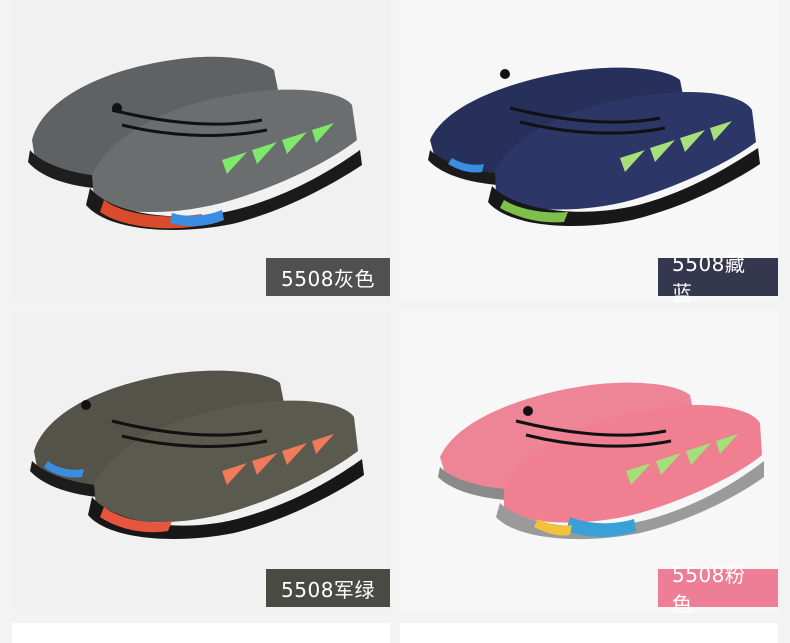  Describe the element at coordinates (328, 588) in the screenshot. I see `product-label-army-green: 5508军绿` at that location.